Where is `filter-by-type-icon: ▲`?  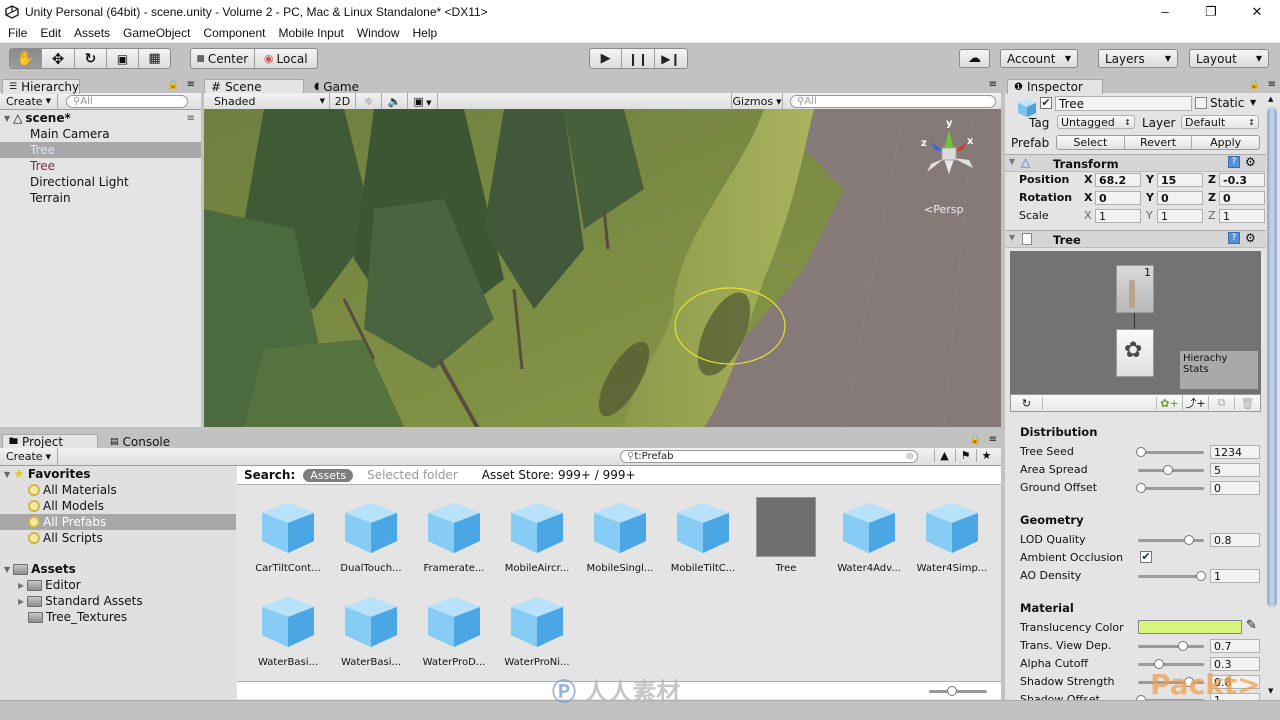 filter-by-type-icon: ▲ is located at coordinates (944, 455).